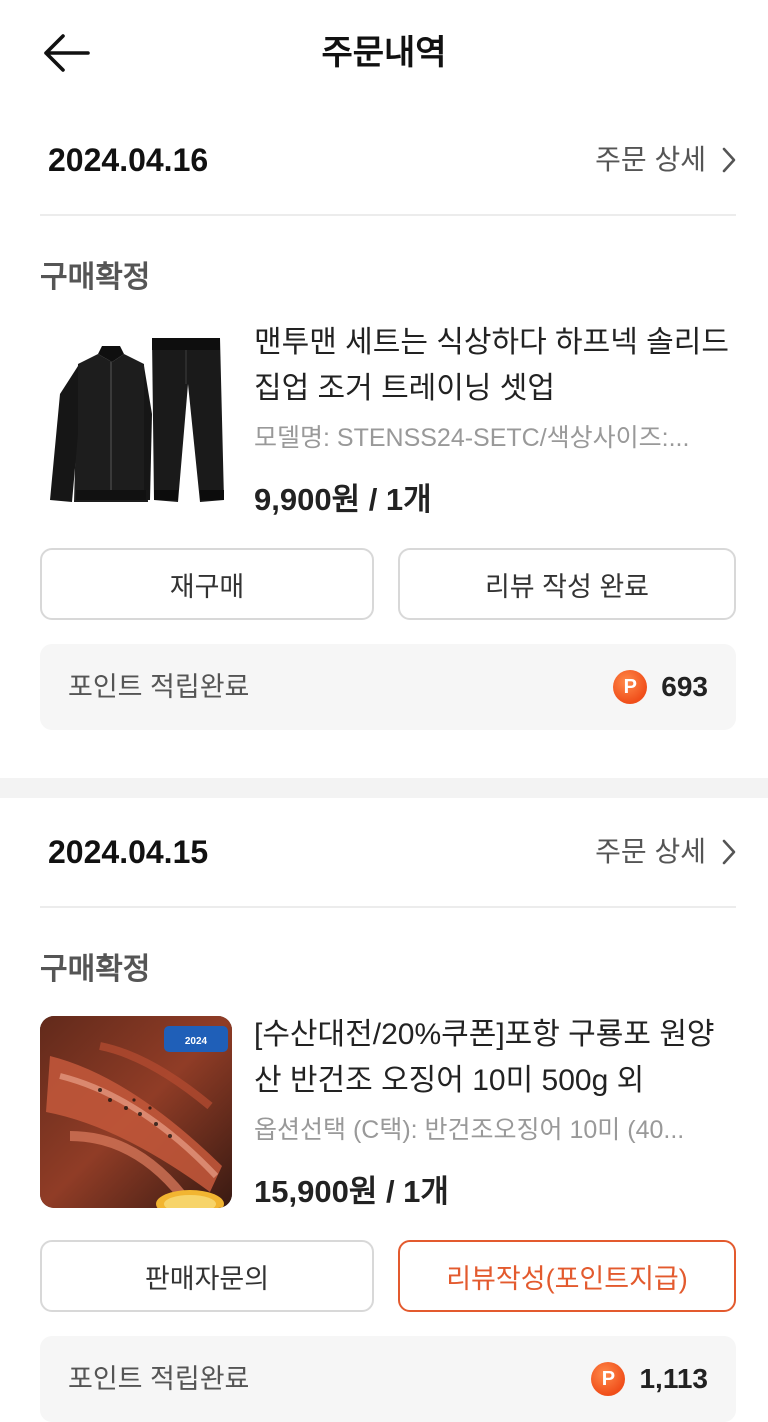 The width and height of the screenshot is (768, 1422). I want to click on svg-text: 2024, so click(196, 1041).